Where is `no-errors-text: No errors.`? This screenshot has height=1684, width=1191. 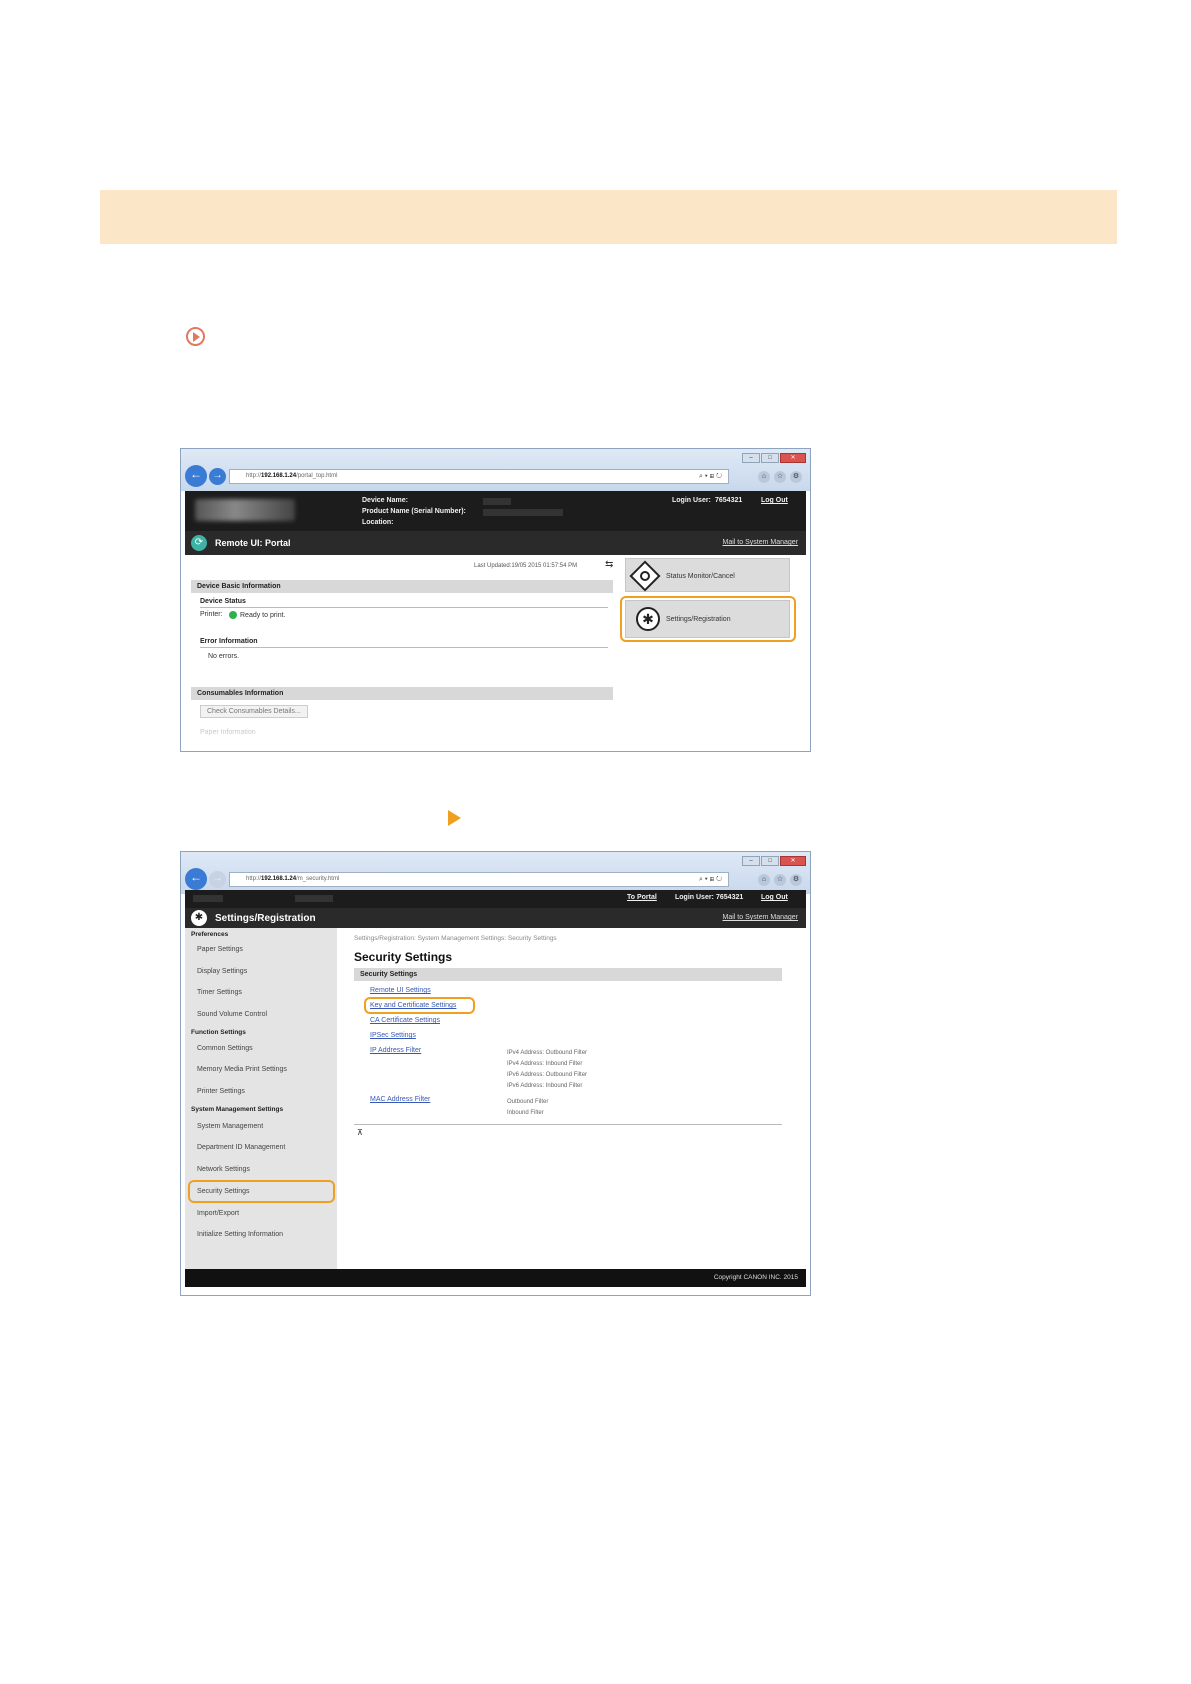 no-errors-text: No errors. is located at coordinates (224, 656).